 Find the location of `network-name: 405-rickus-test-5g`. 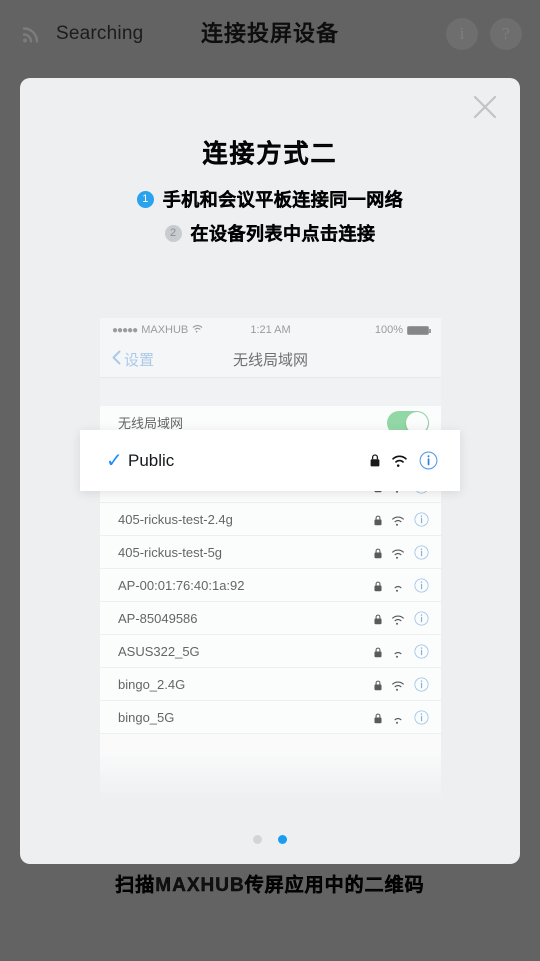

network-name: 405-rickus-test-5g is located at coordinates (170, 552).